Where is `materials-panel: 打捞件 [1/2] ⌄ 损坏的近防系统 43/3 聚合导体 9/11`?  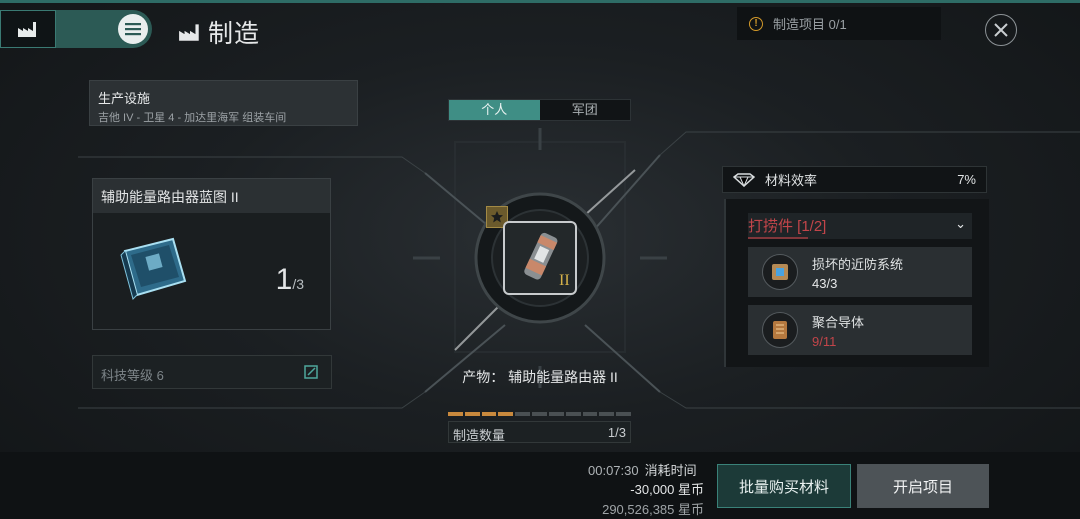 materials-panel: 打捞件 [1/2] ⌄ 损坏的近防系统 43/3 聚合导体 9/11 is located at coordinates (856, 283).